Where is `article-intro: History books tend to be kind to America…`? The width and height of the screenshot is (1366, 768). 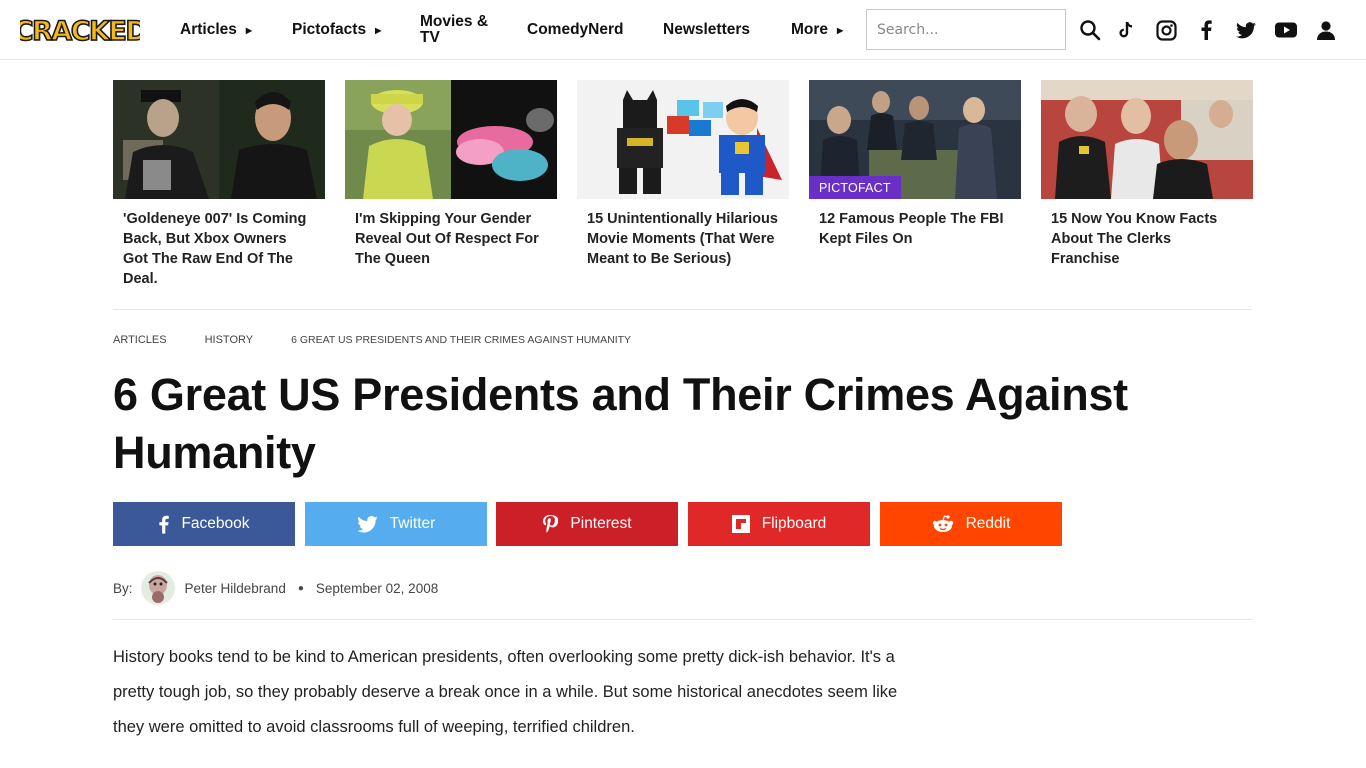 article-intro: History books tend to be kind to America… is located at coordinates (505, 692).